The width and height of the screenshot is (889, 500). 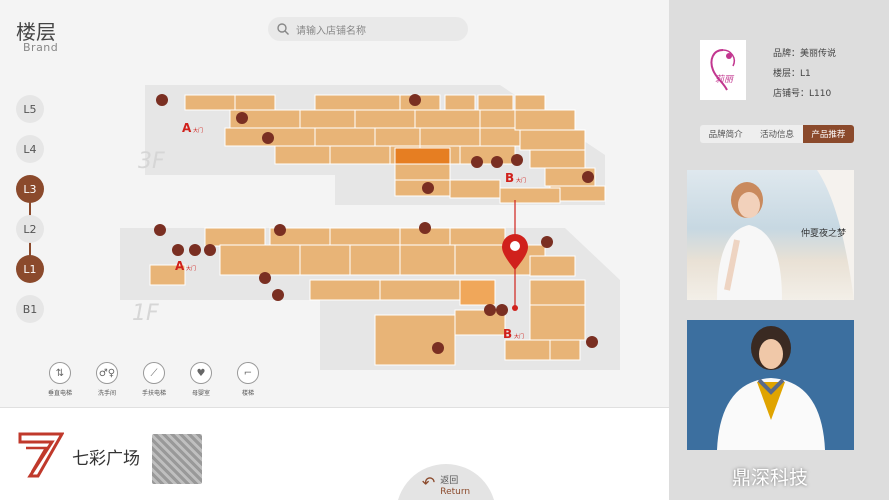 I want to click on legend-restroom: ♂♀ 洗手间, so click(x=107, y=379).